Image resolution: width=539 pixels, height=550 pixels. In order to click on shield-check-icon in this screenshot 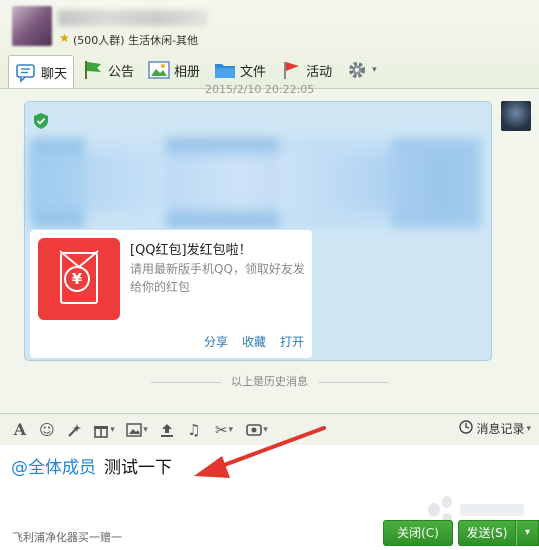, I will do `click(41, 122)`.